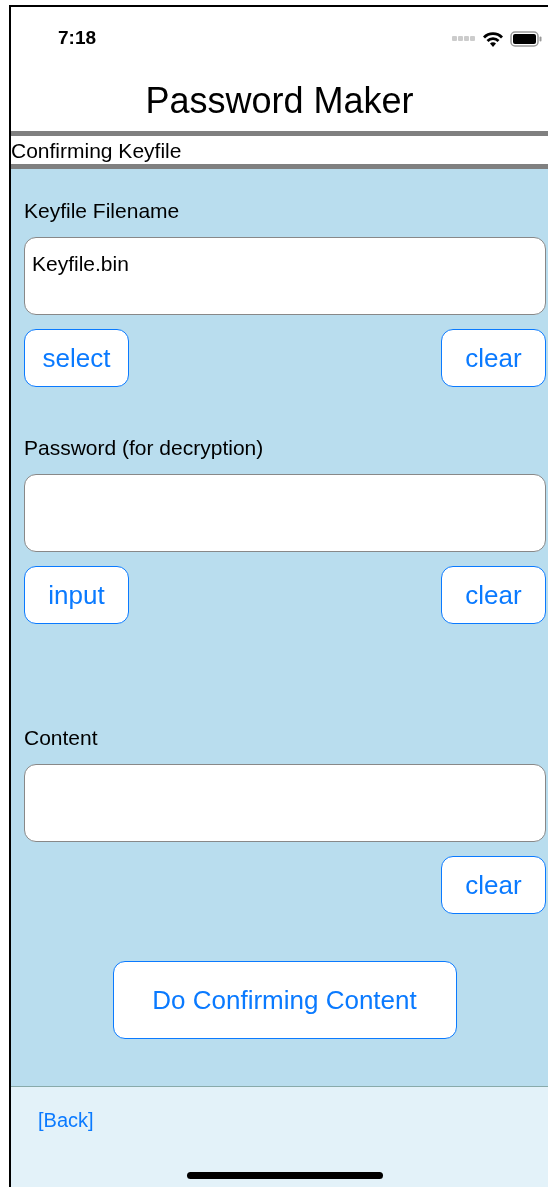 The image size is (548, 1187). What do you see at coordinates (76, 358) in the screenshot?
I see `action-button: select` at bounding box center [76, 358].